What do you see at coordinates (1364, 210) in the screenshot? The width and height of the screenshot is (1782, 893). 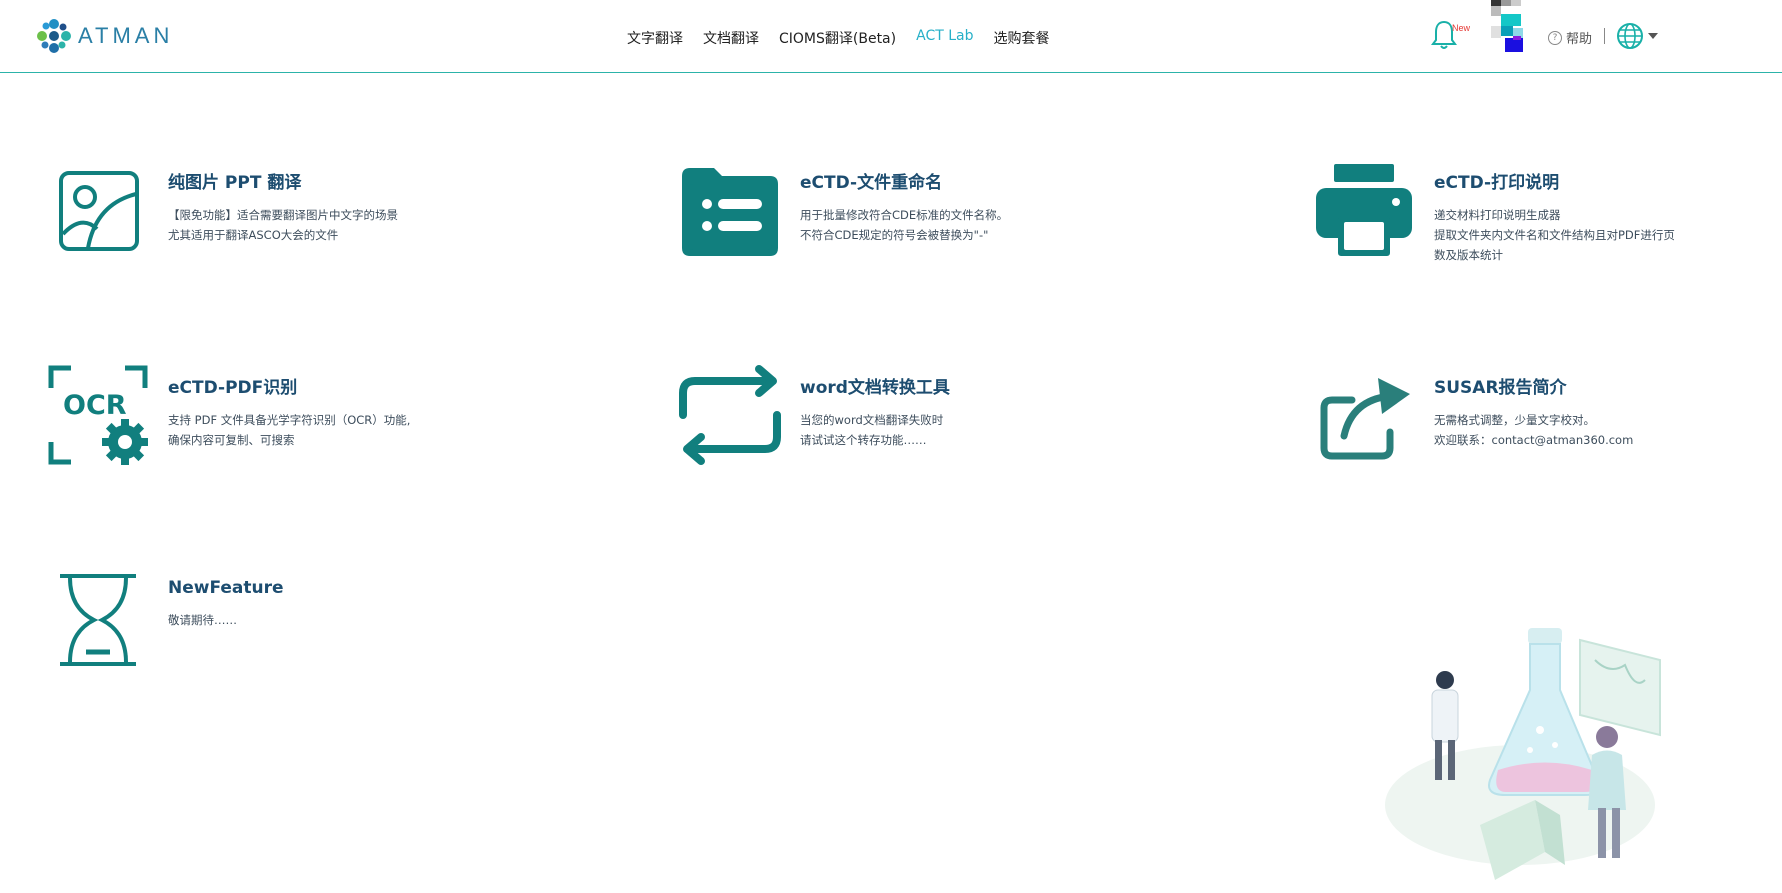 I see `printer-icon` at bounding box center [1364, 210].